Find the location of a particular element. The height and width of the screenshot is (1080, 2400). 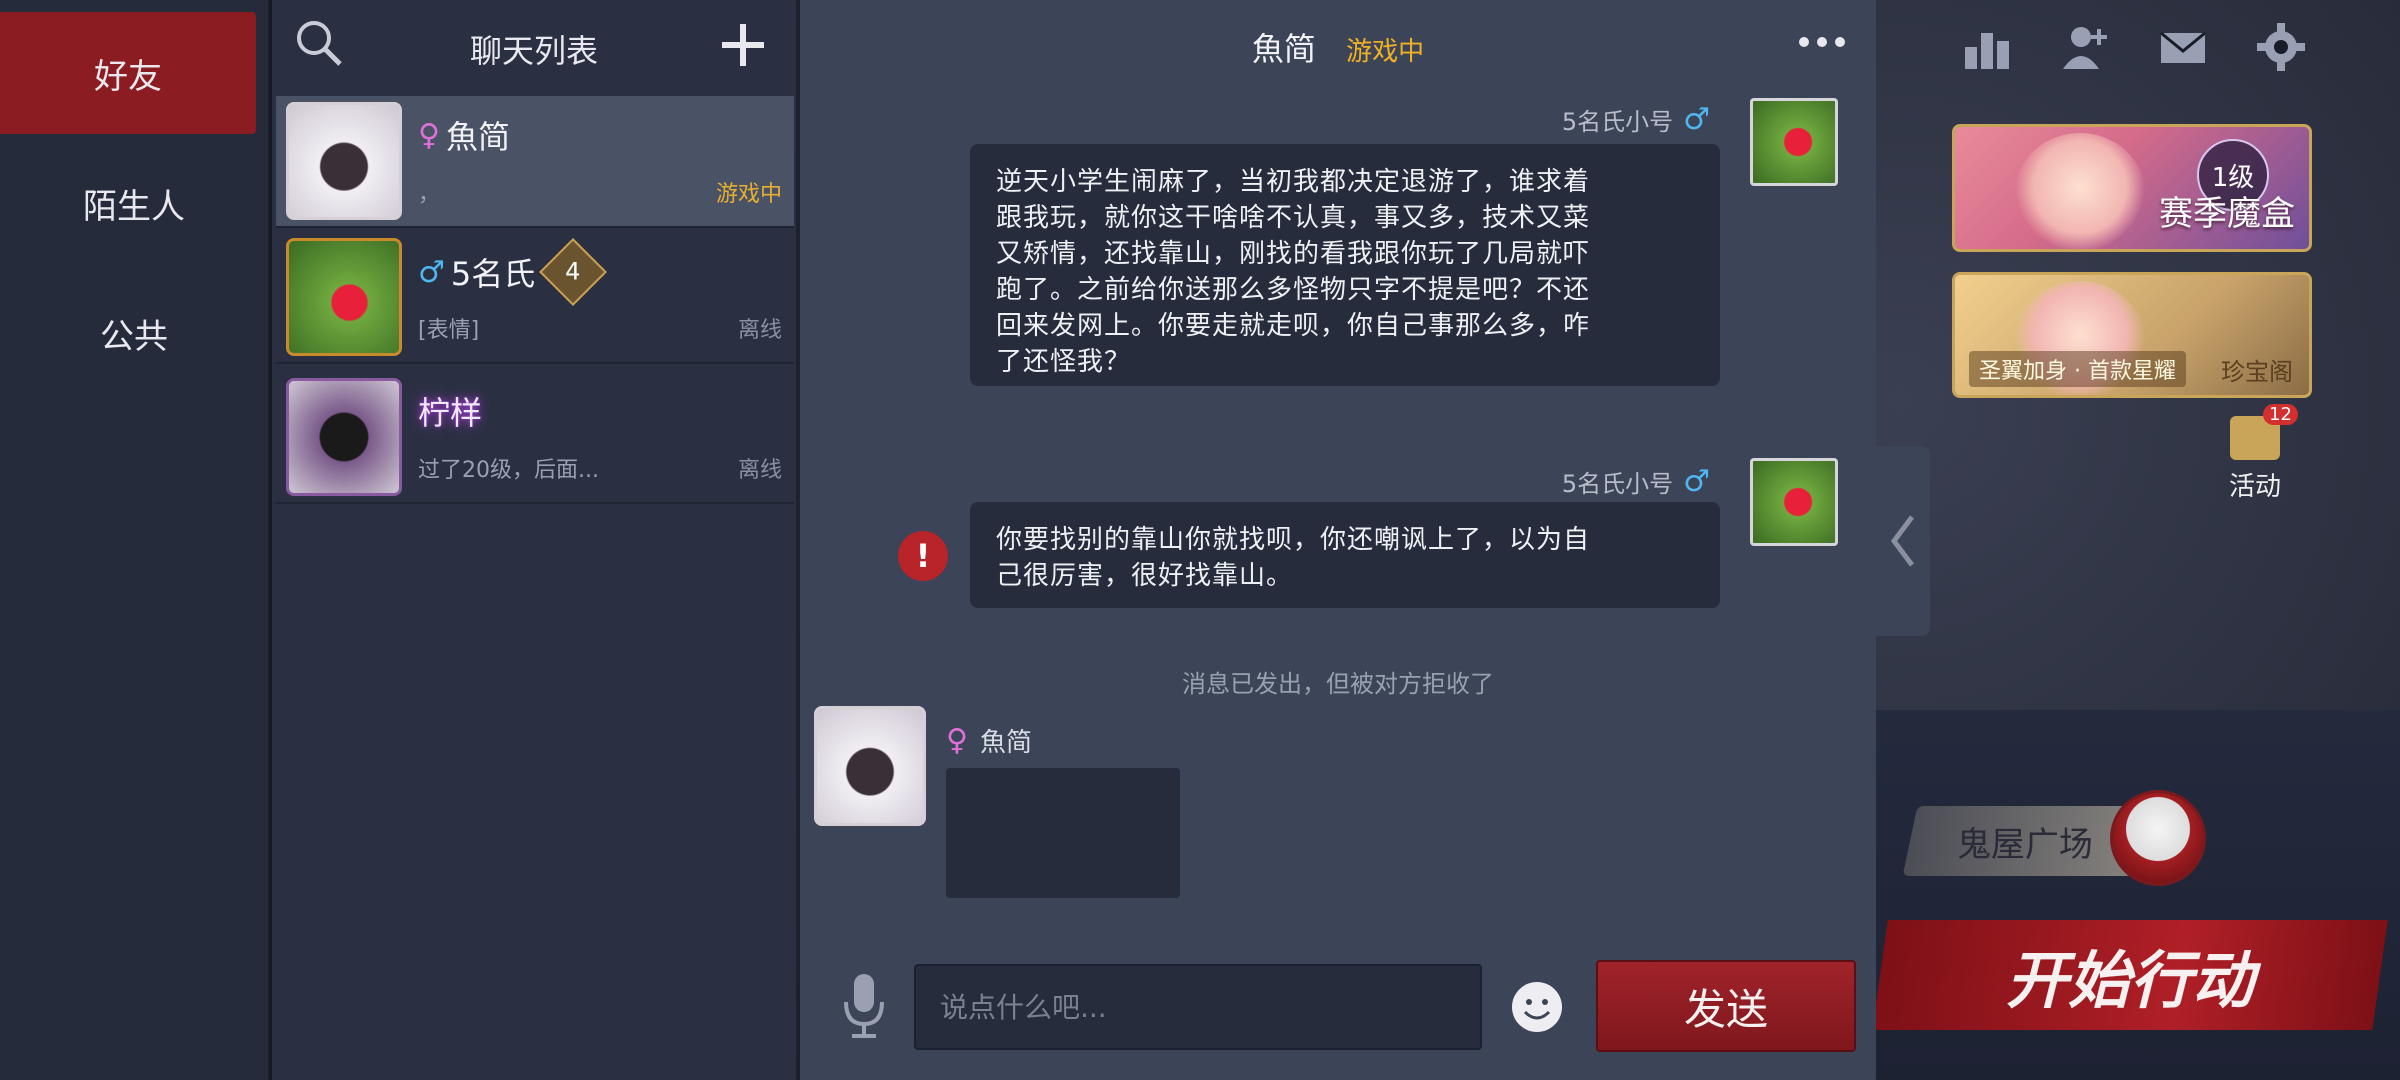

ranking-icon is located at coordinates (1987, 47).